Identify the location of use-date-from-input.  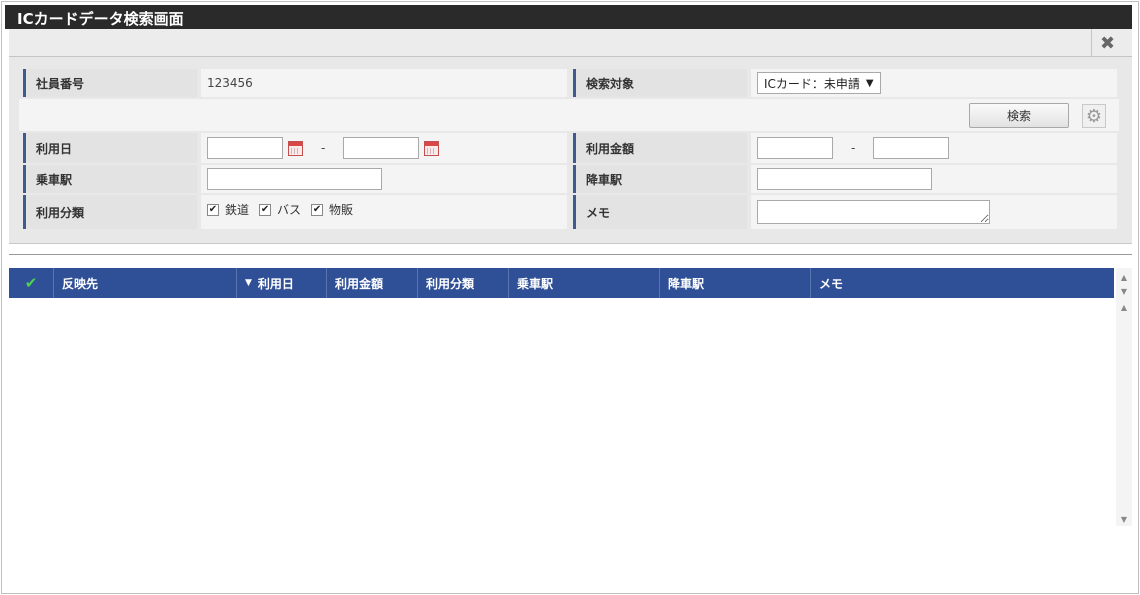
(245, 148).